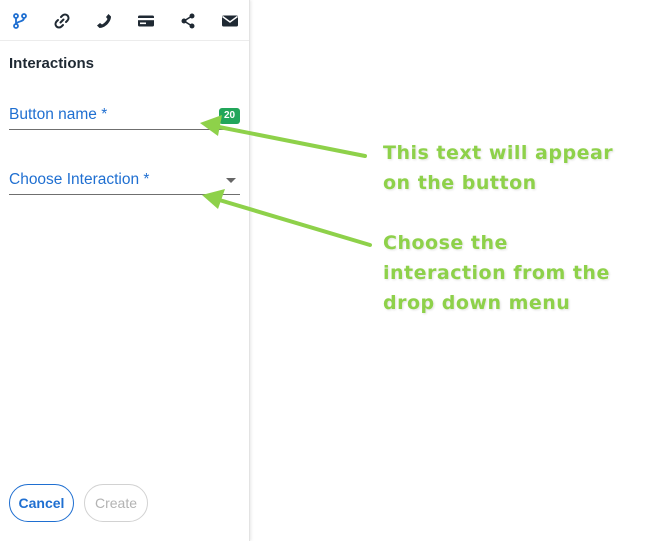 The width and height of the screenshot is (654, 541). What do you see at coordinates (515, 168) in the screenshot?
I see `button-text-callout: This text will appear on the button` at bounding box center [515, 168].